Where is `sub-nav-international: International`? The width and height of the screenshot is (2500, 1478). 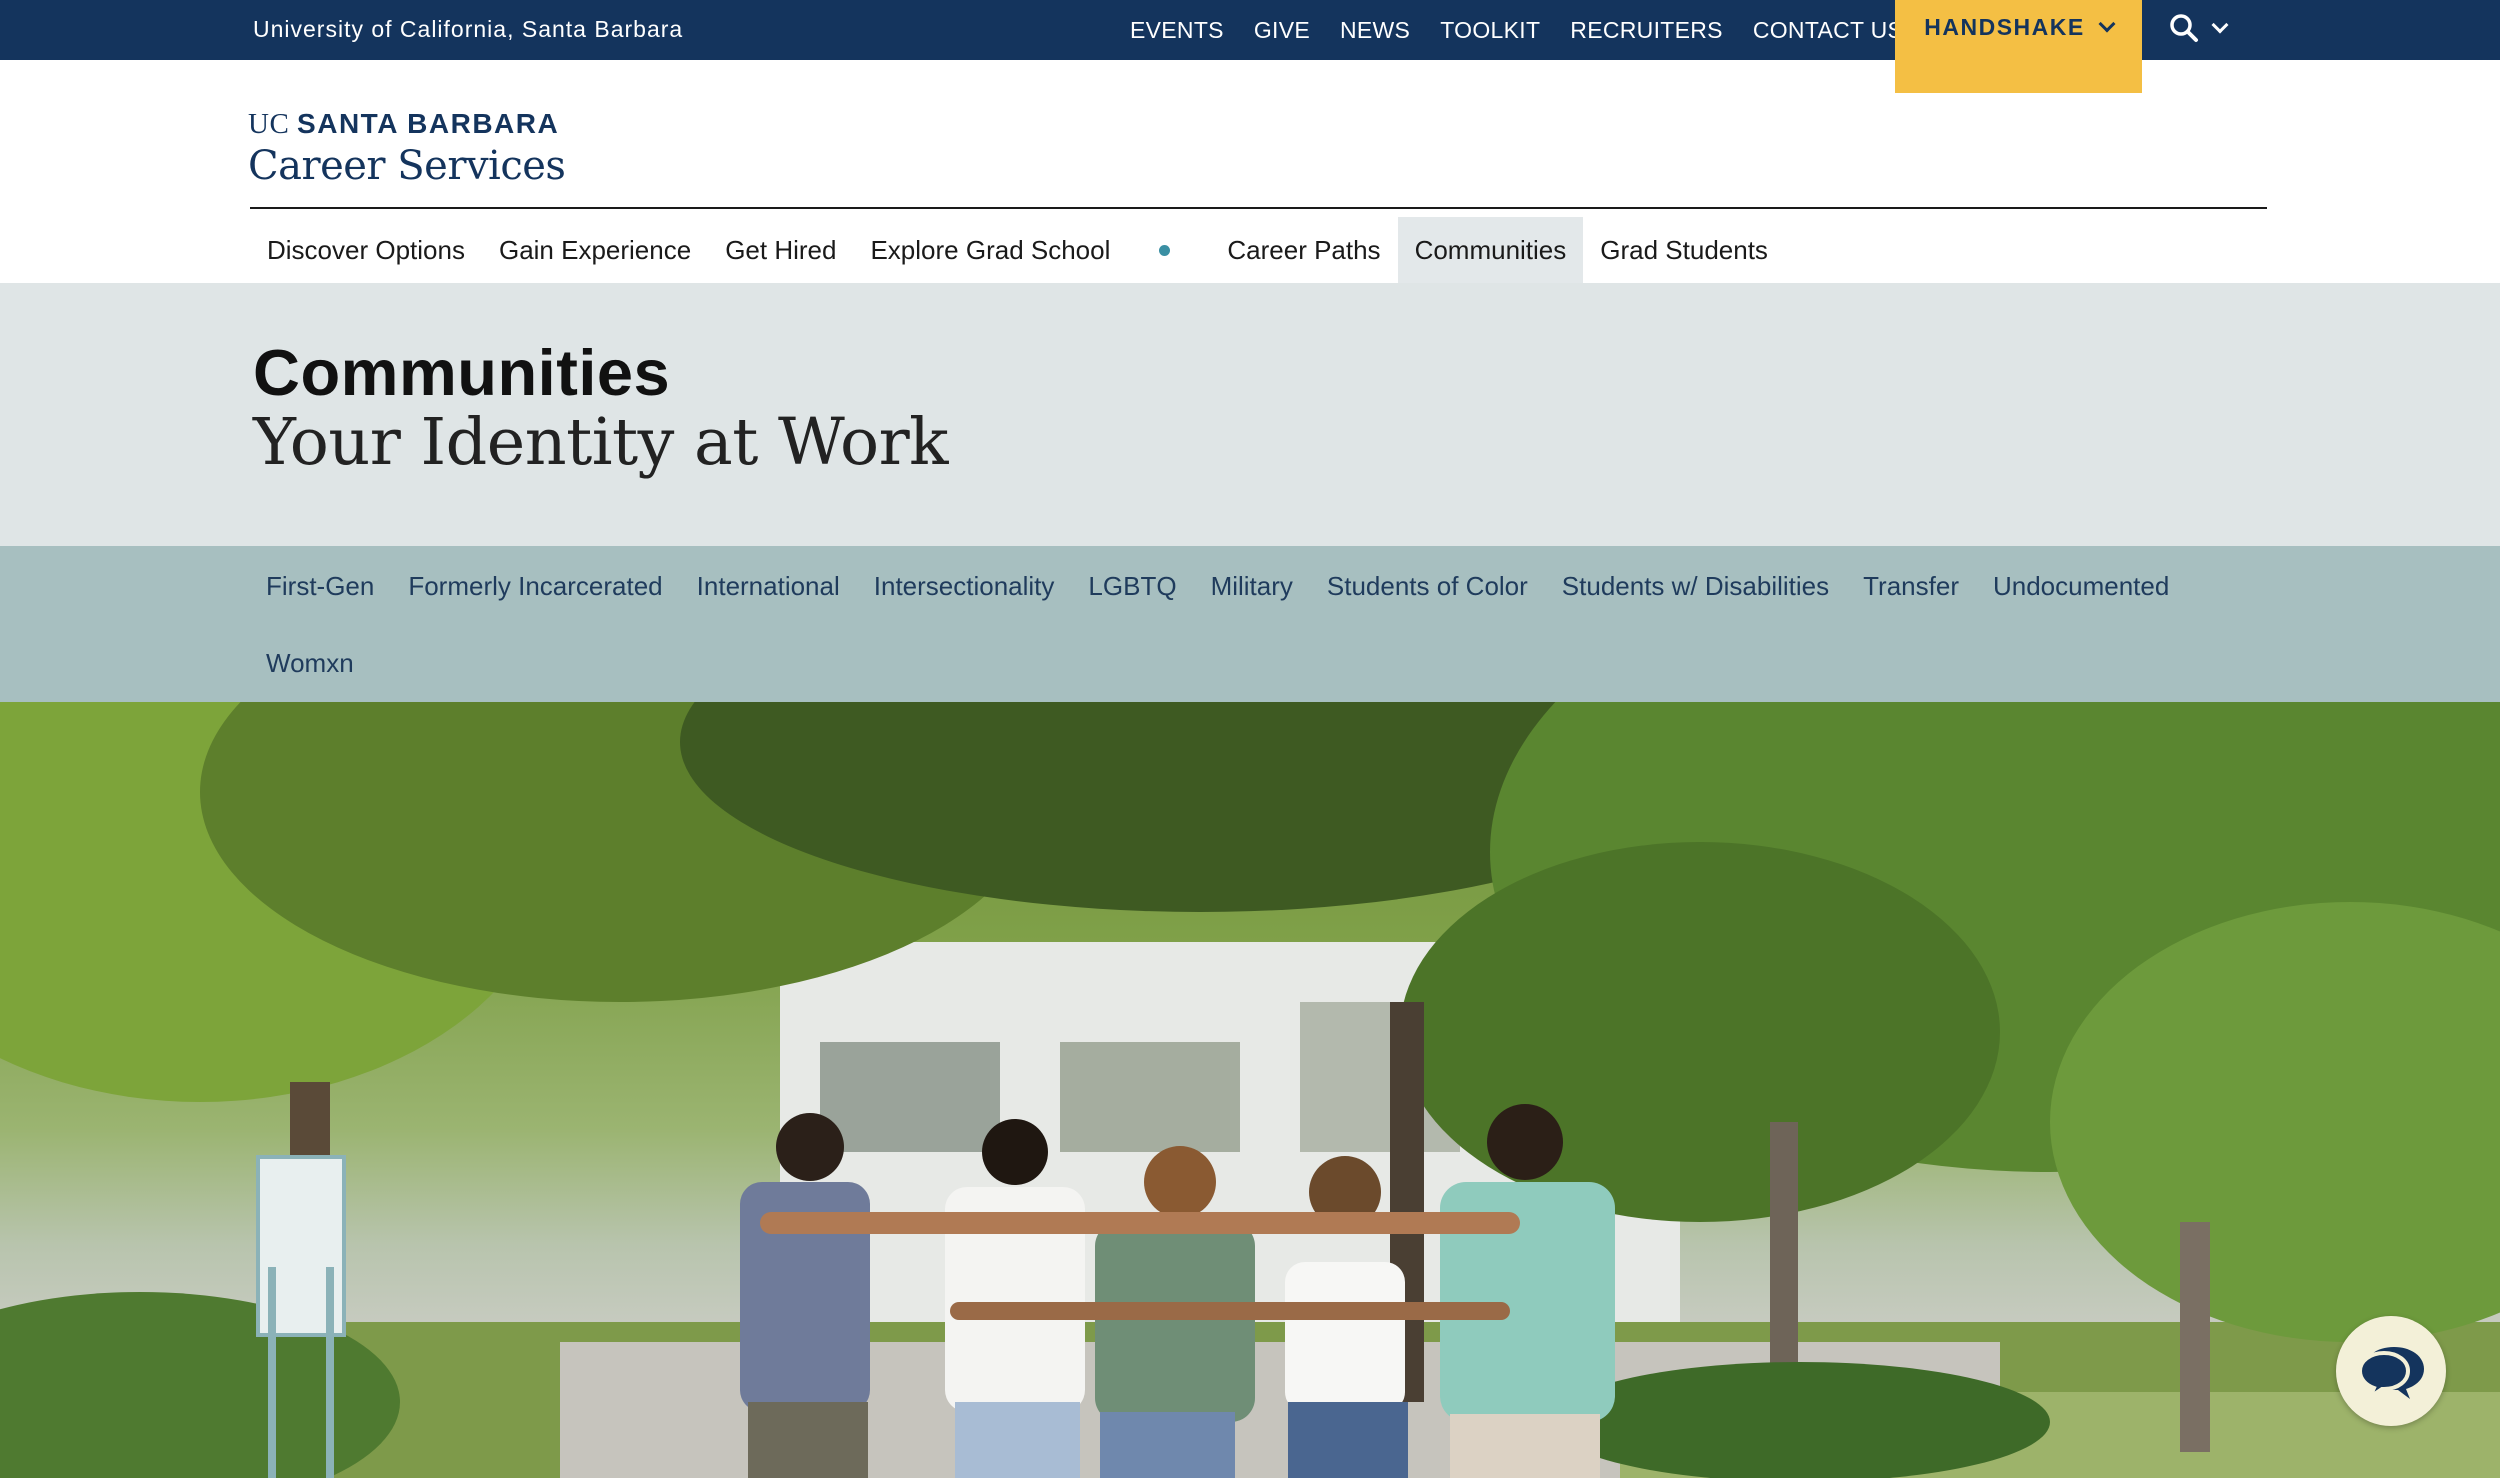
sub-nav-international: International is located at coordinates (768, 586).